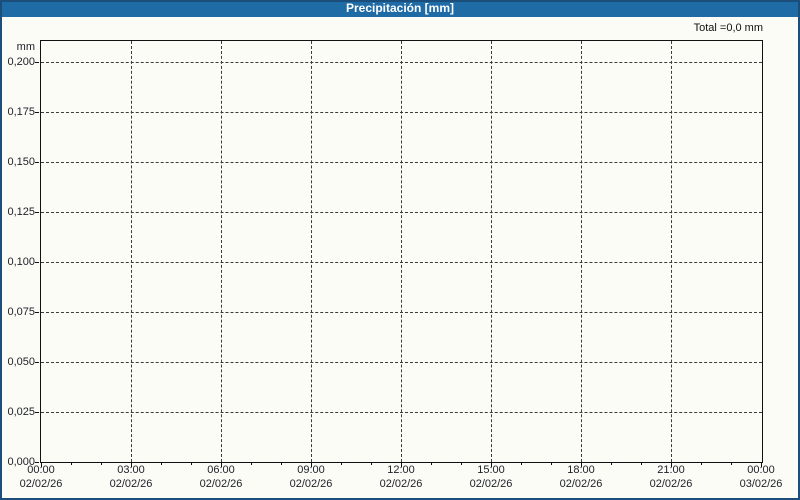 The height and width of the screenshot is (500, 800). Describe the element at coordinates (21, 162) in the screenshot. I see `y-axis-tick-label: 0,150` at that location.